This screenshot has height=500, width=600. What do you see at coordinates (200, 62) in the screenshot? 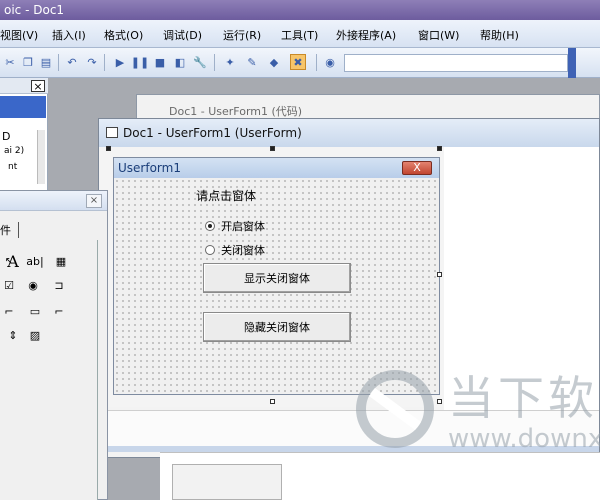
I see `tools-icon: 🔧` at bounding box center [200, 62].